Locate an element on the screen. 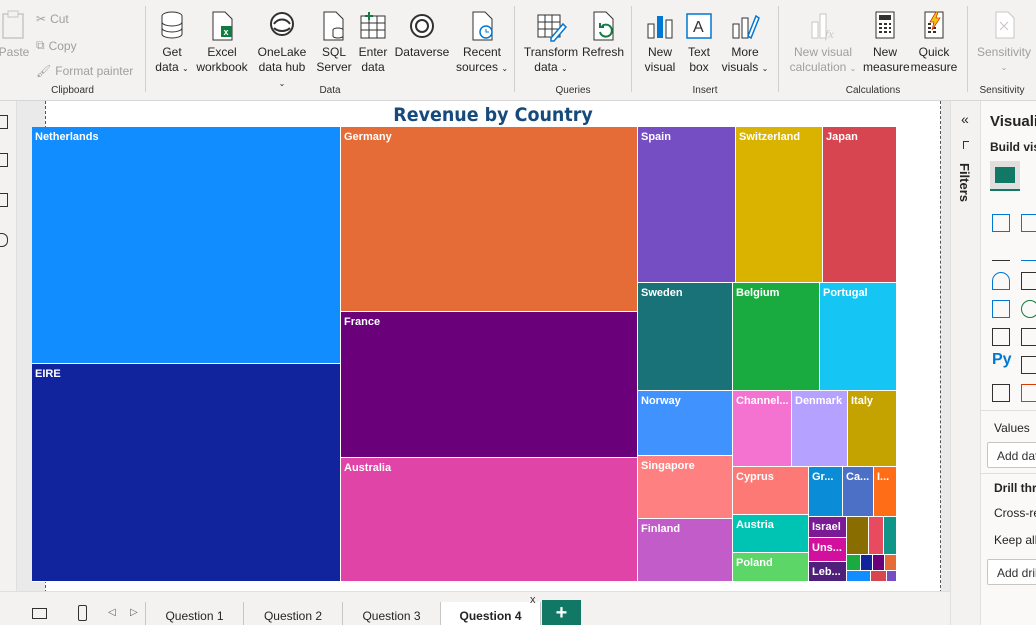 The width and height of the screenshot is (1036, 625). page-tab-question-4: Question 4 is located at coordinates (490, 613).